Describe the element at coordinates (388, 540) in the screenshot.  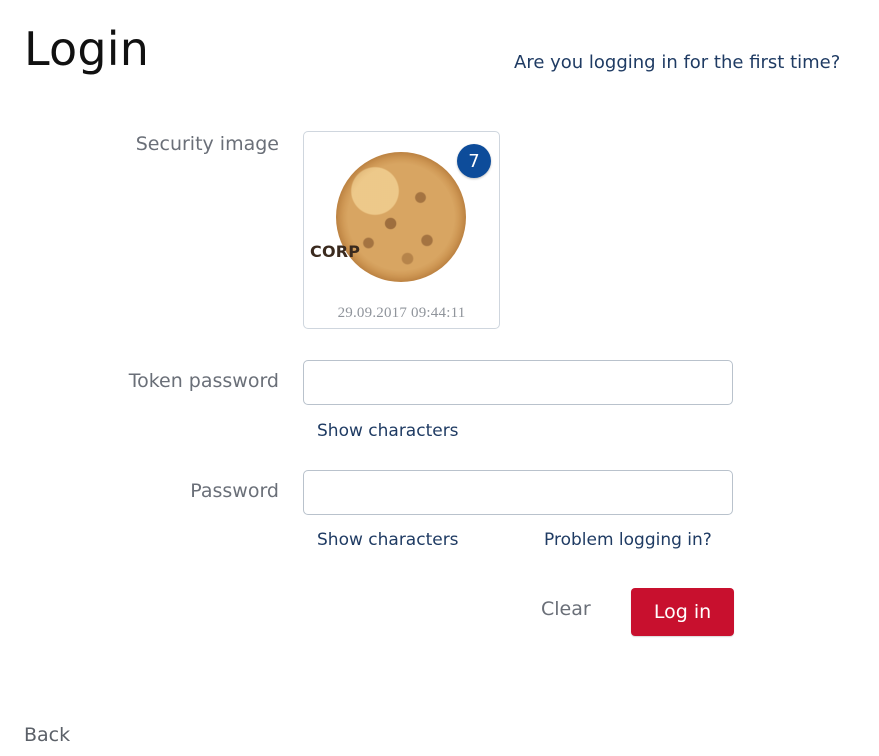
I see `show-password-characters-link: Show characters` at that location.